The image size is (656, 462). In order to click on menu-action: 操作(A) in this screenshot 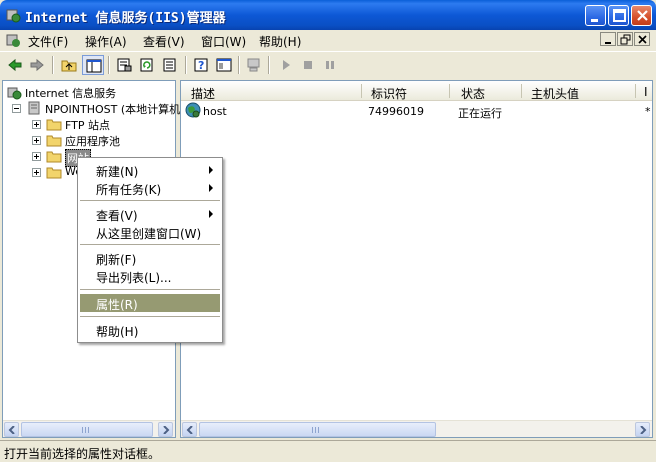, I will do `click(106, 41)`.